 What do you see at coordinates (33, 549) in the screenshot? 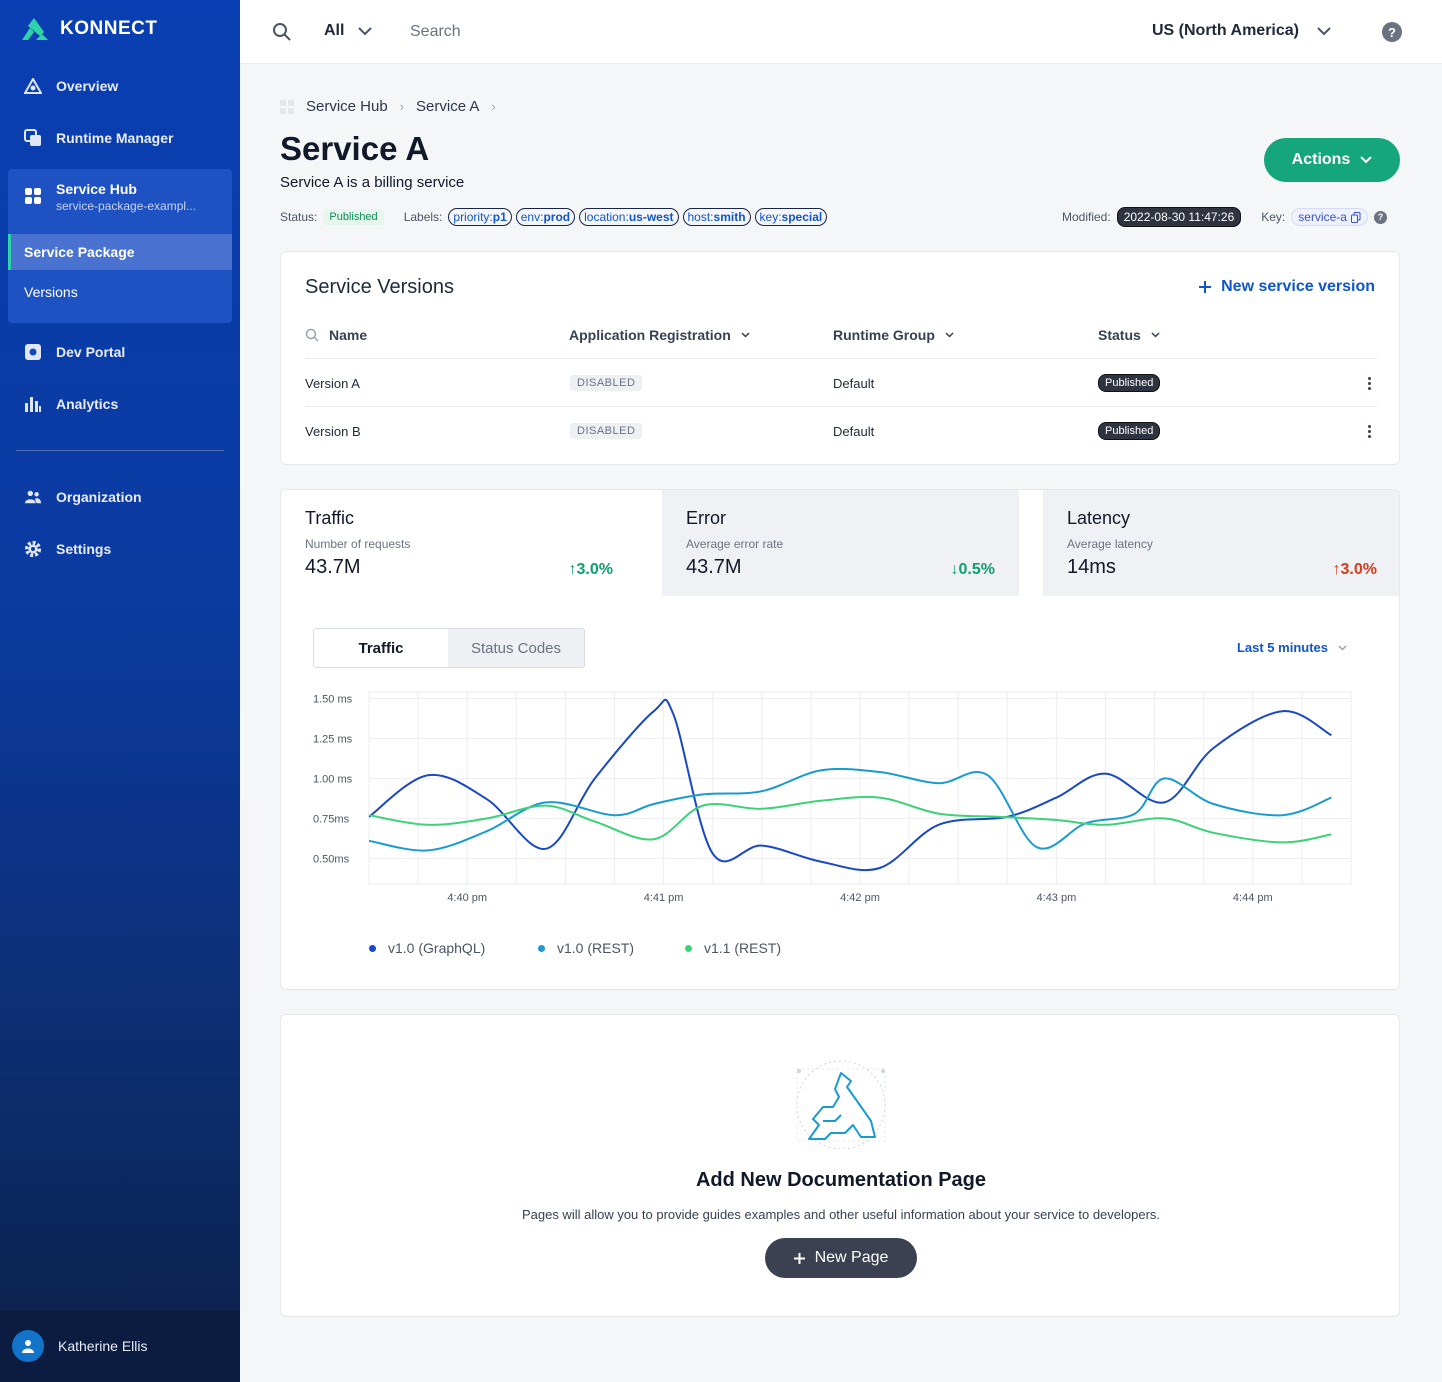
I see `settings-icon` at bounding box center [33, 549].